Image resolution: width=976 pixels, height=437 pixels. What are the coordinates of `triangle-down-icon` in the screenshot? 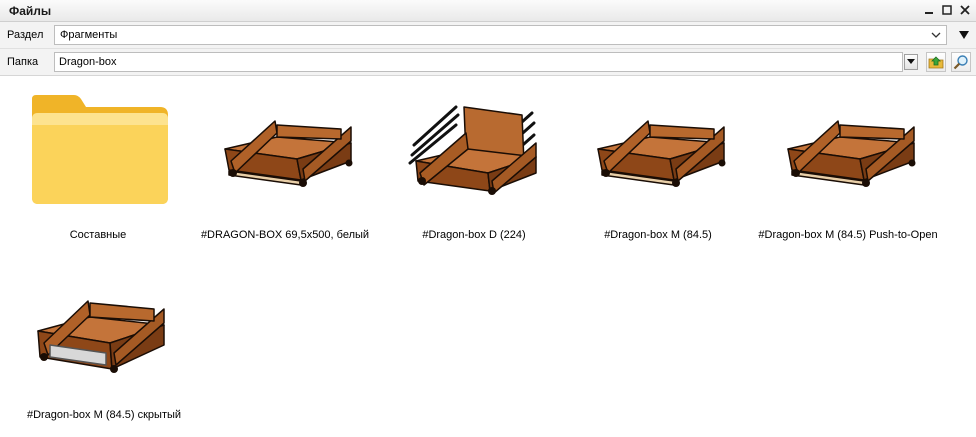 It's located at (911, 61).